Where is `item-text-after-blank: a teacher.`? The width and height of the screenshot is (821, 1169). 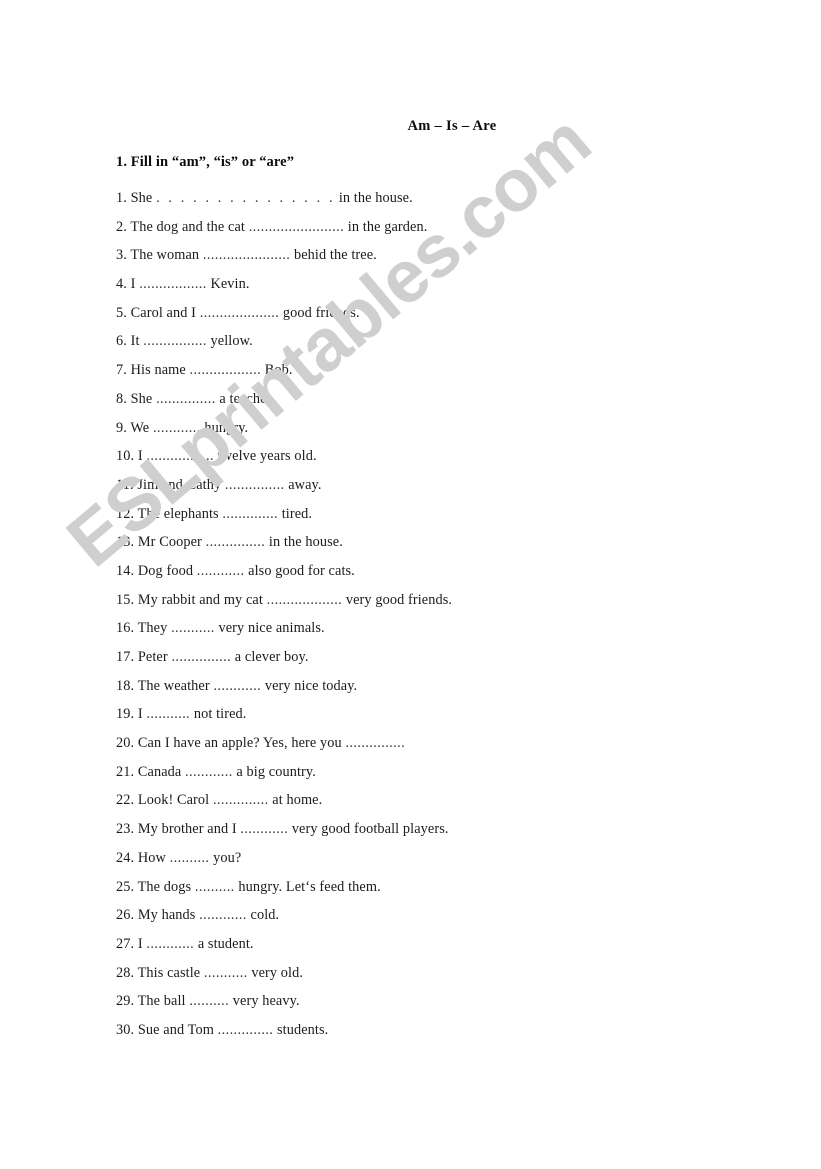
item-text-after-blank: a teacher. is located at coordinates (247, 398).